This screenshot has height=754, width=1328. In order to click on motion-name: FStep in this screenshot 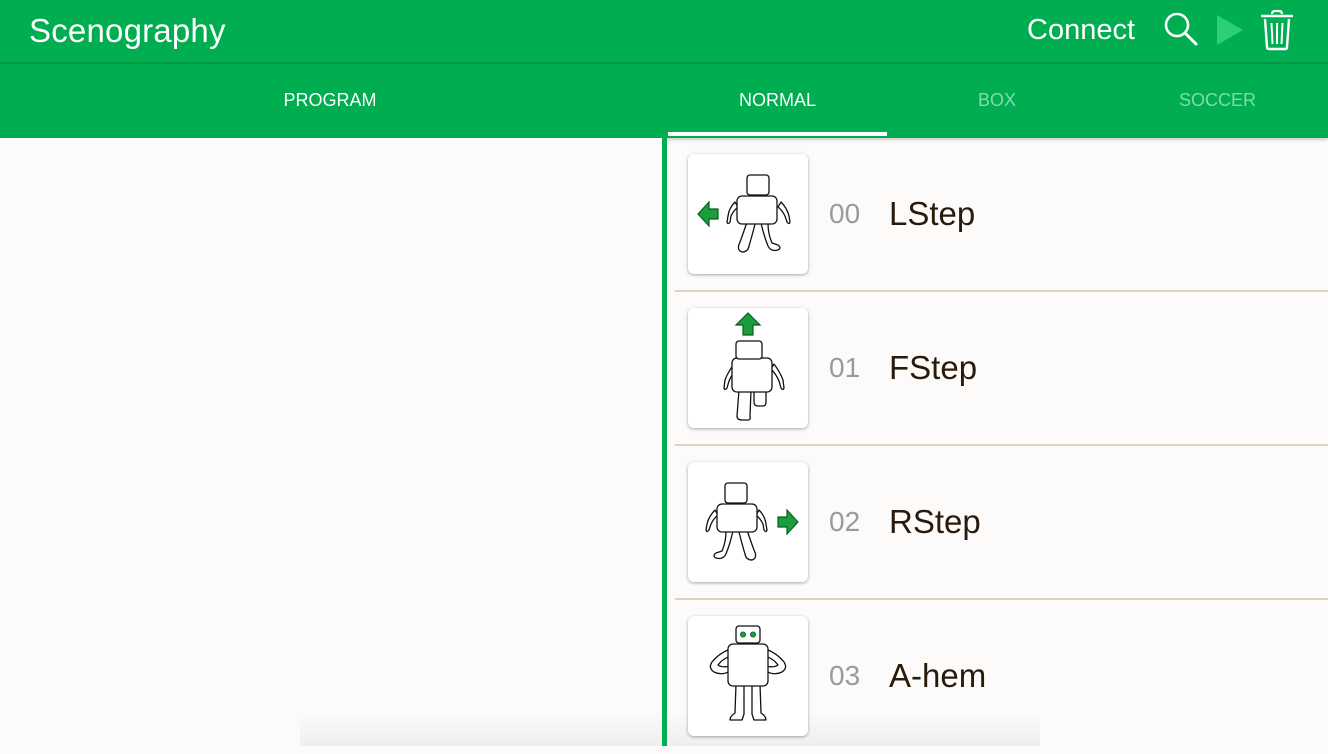, I will do `click(933, 367)`.